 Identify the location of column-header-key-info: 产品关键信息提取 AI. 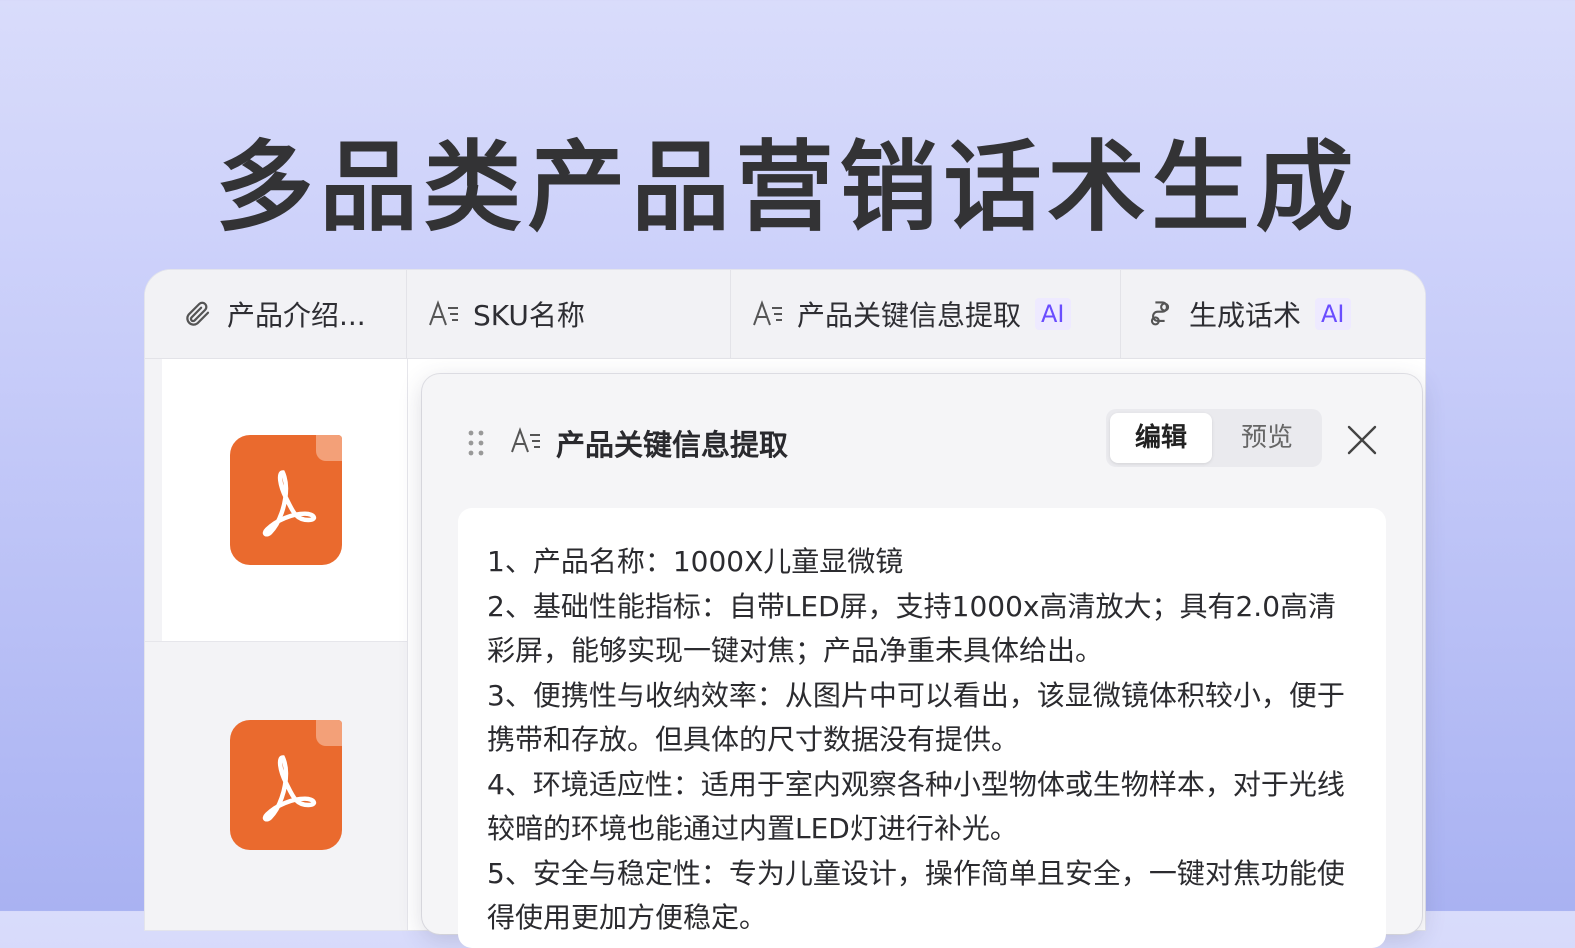
(926, 314).